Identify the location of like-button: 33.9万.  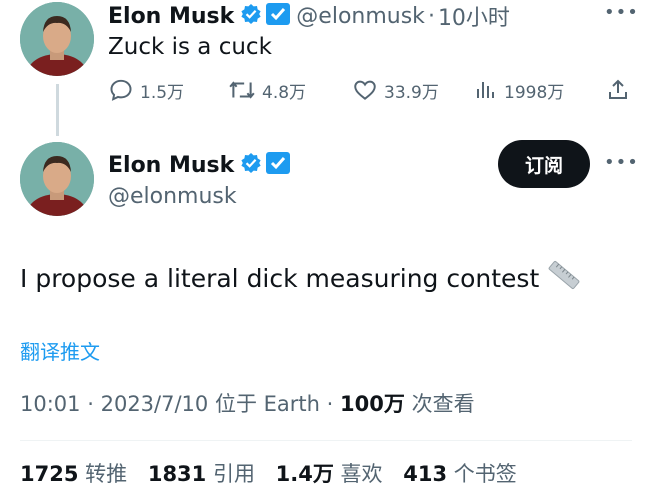
(395, 90).